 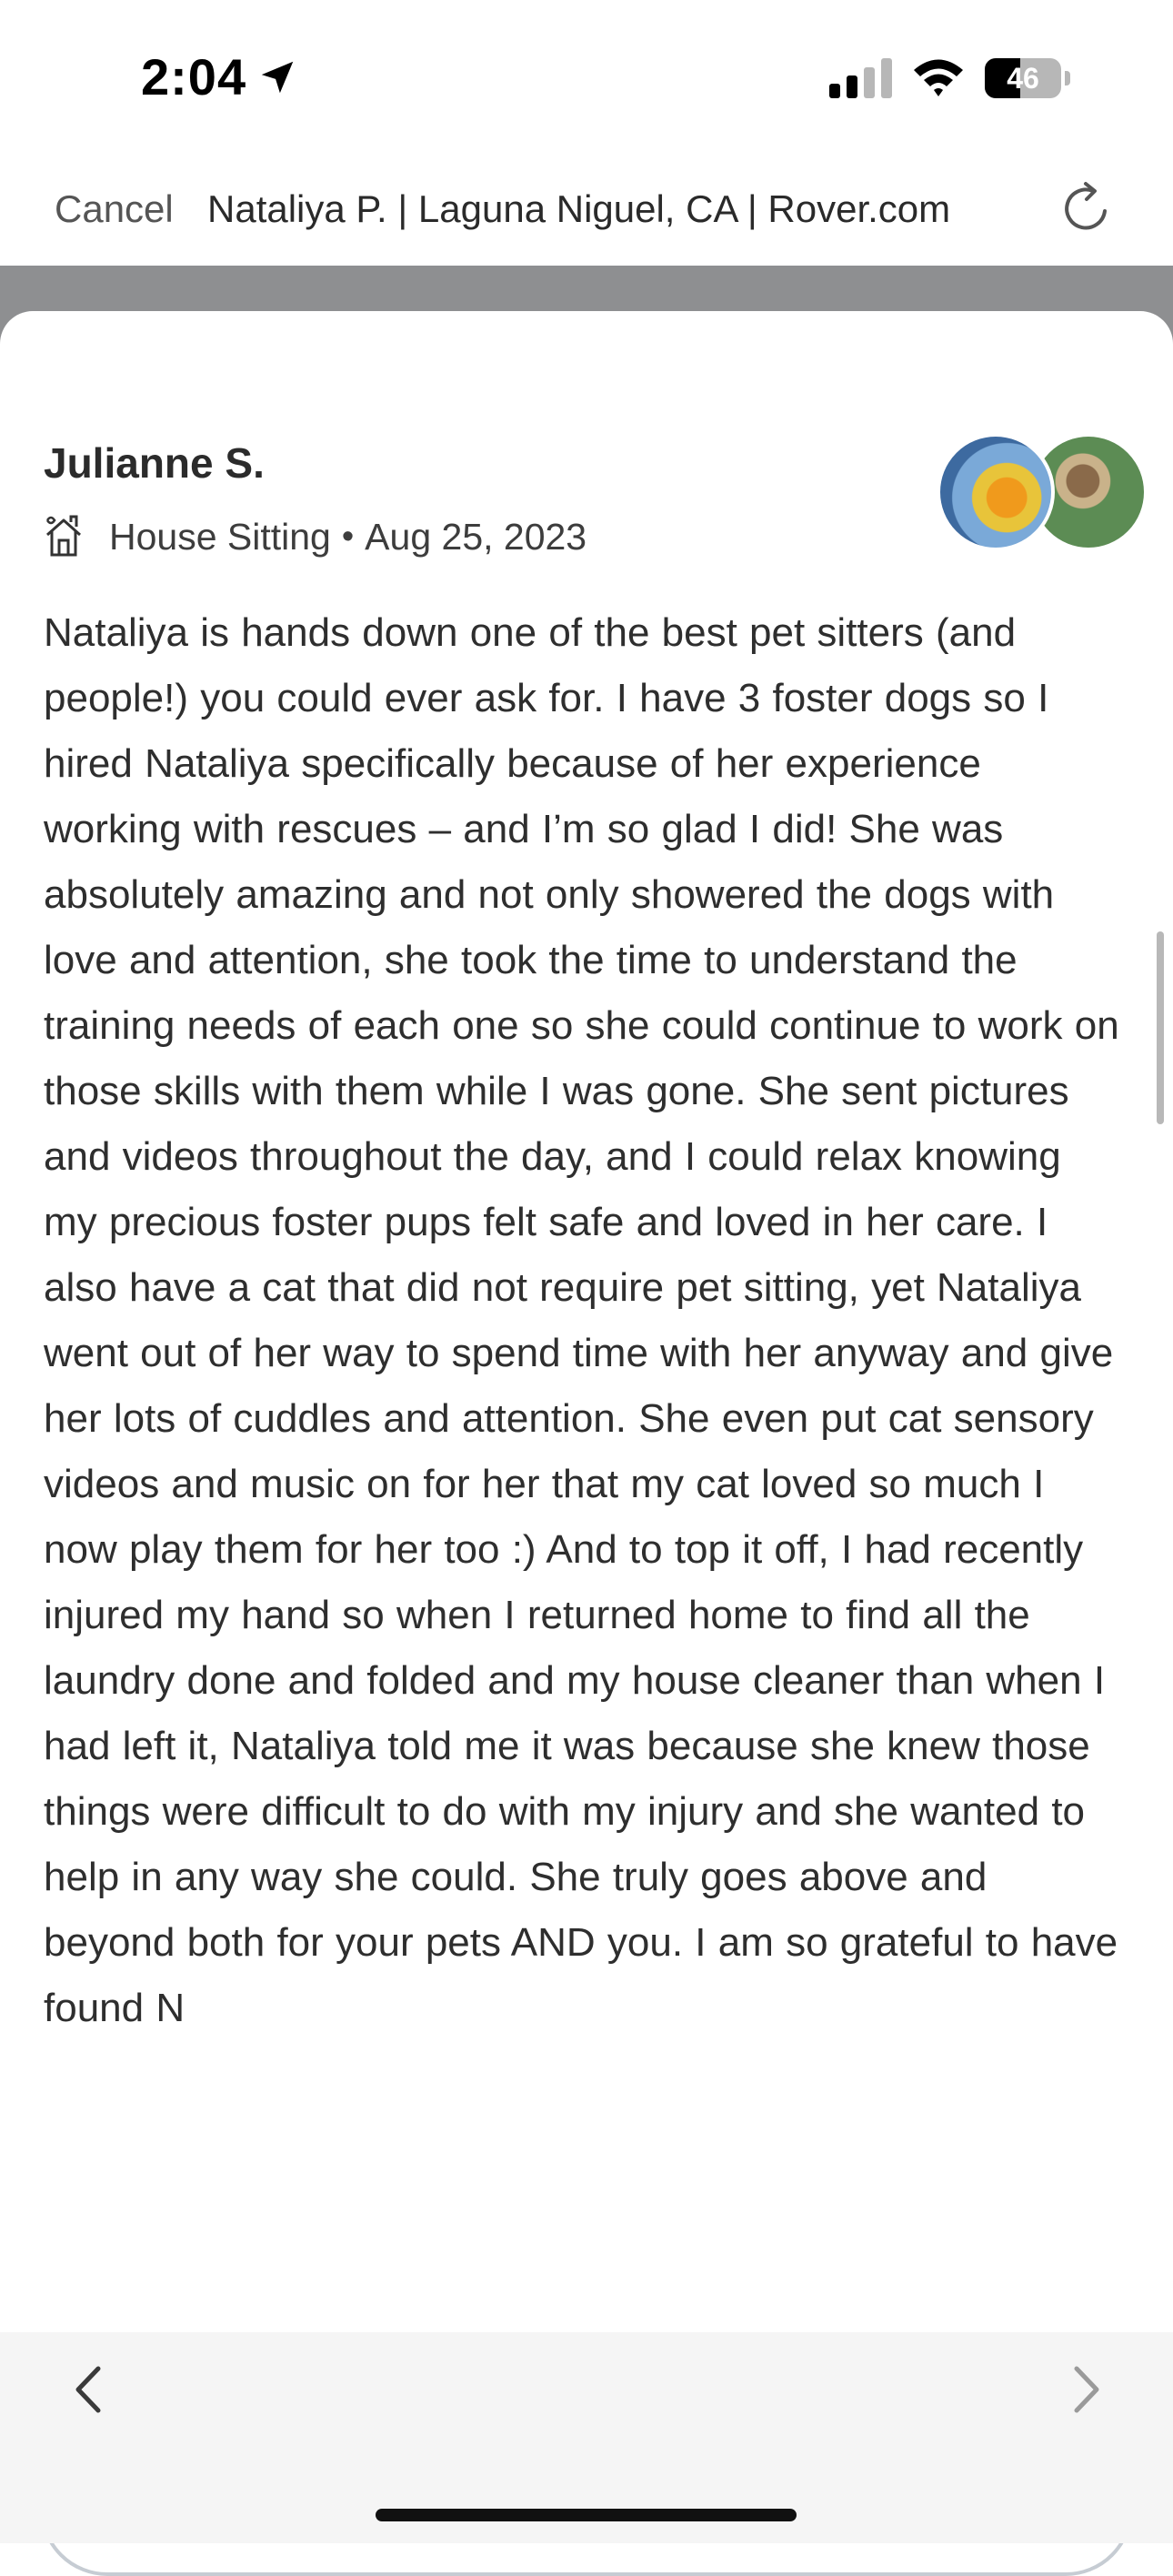 I want to click on location-arrow-icon, so click(x=277, y=77).